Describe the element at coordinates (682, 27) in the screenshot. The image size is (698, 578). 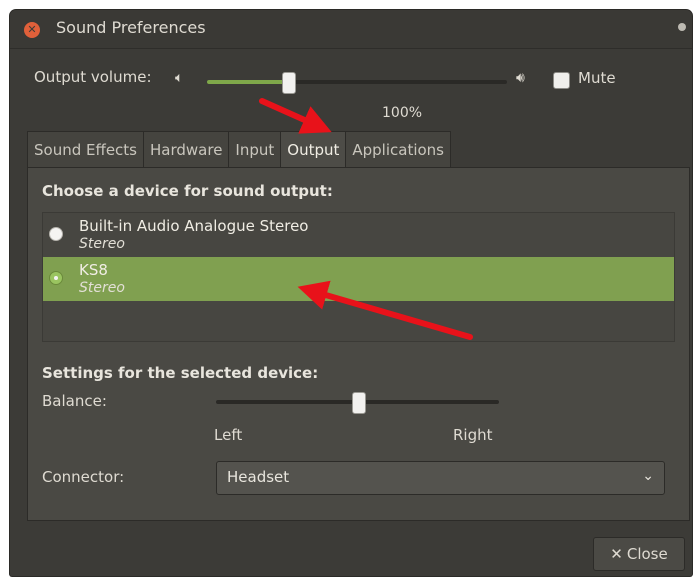
I see `window-menu-icon` at that location.